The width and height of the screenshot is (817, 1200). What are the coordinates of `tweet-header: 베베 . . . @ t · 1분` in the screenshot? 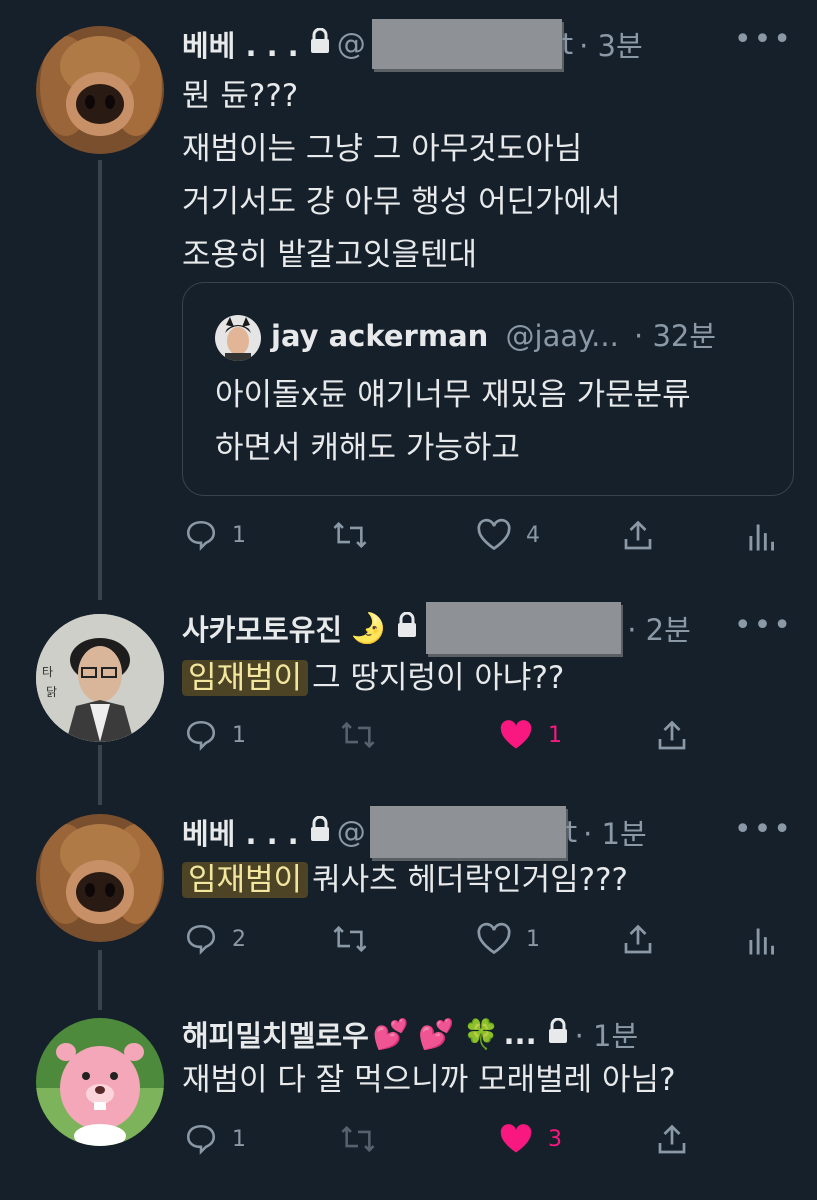 It's located at (414, 832).